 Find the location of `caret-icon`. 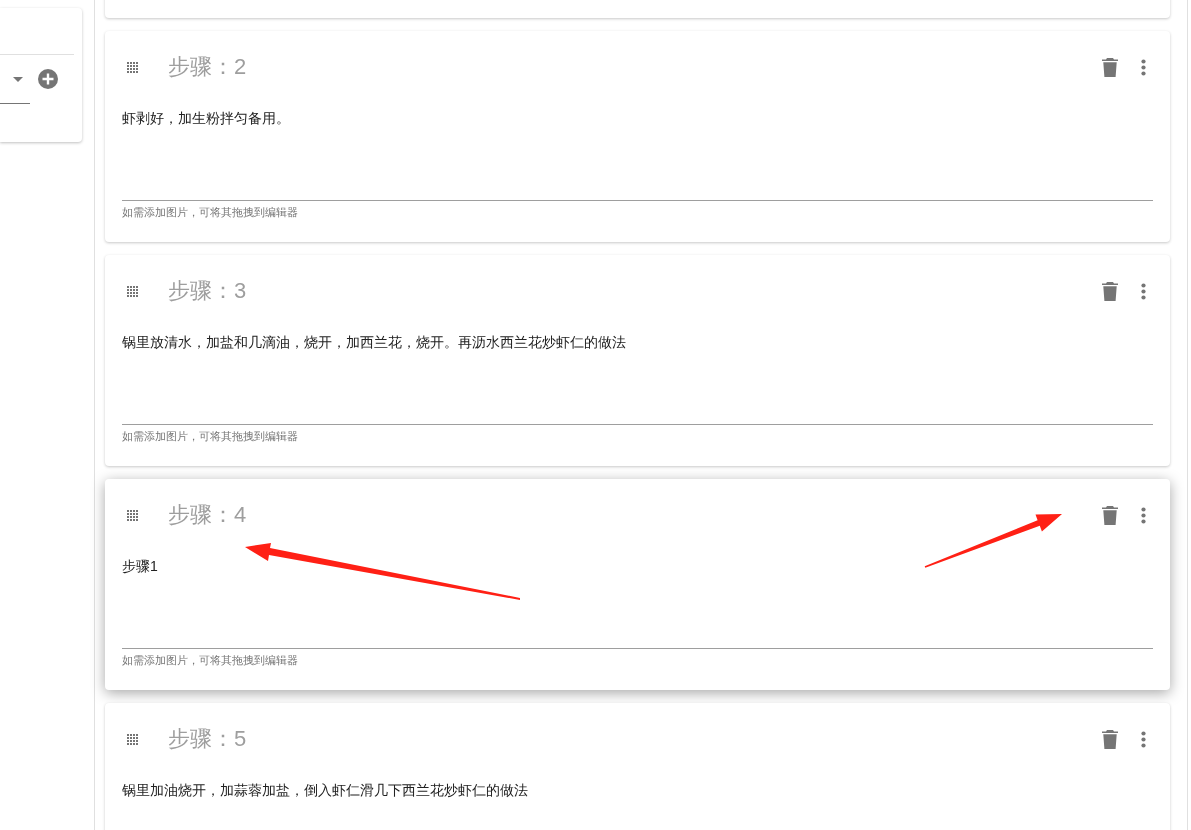

caret-icon is located at coordinates (18, 79).